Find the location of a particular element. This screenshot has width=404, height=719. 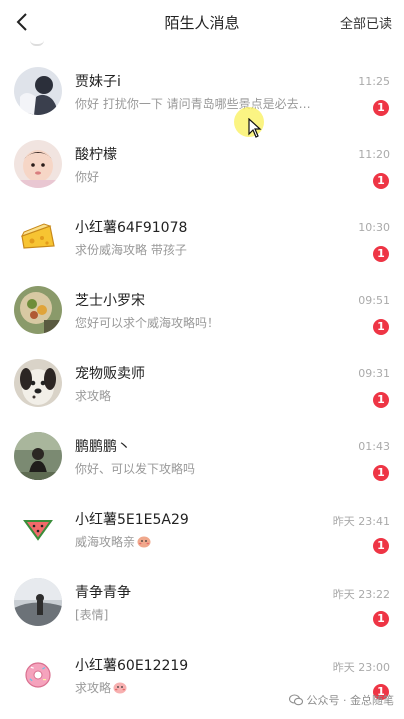

message-time: 01:43 is located at coordinates (374, 446).